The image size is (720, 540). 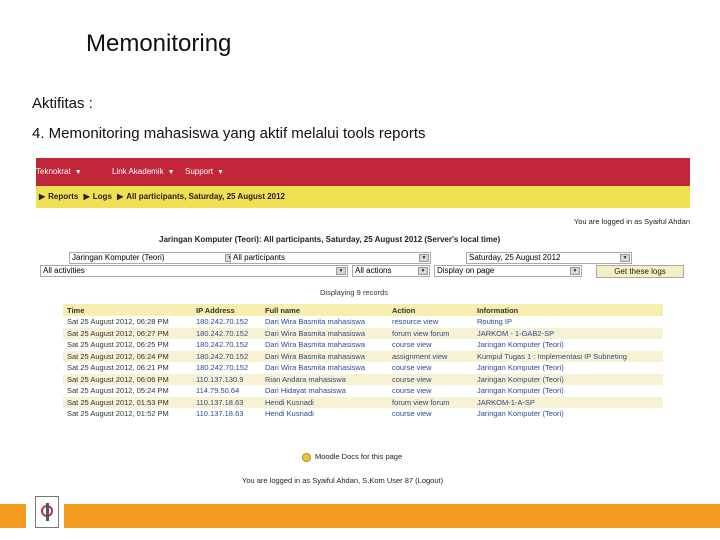 What do you see at coordinates (515, 257) in the screenshot?
I see `date-select-value: Saturday, 25 August 2012` at bounding box center [515, 257].